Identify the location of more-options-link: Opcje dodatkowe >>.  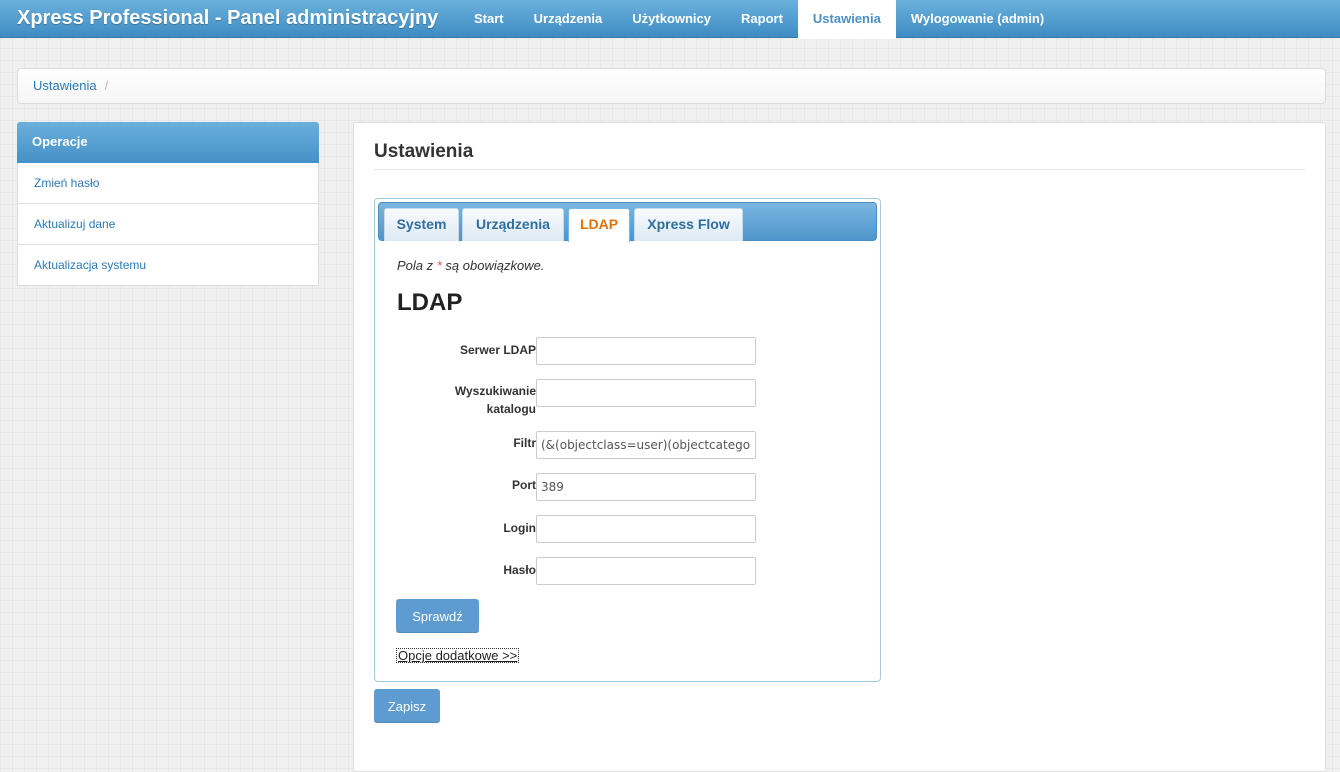
(458, 655).